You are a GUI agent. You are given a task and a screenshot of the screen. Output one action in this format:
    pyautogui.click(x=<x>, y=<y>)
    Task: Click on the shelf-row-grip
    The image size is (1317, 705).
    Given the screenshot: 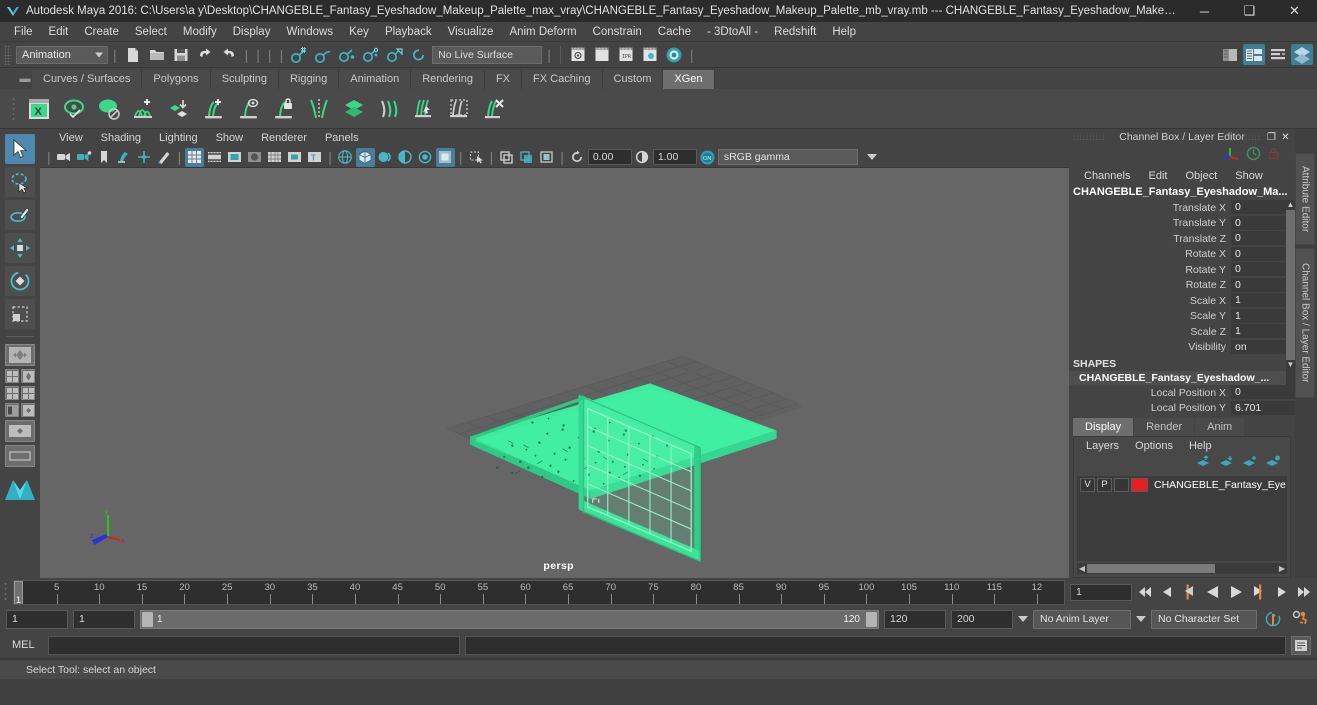 What is the action you would take?
    pyautogui.click(x=14, y=109)
    